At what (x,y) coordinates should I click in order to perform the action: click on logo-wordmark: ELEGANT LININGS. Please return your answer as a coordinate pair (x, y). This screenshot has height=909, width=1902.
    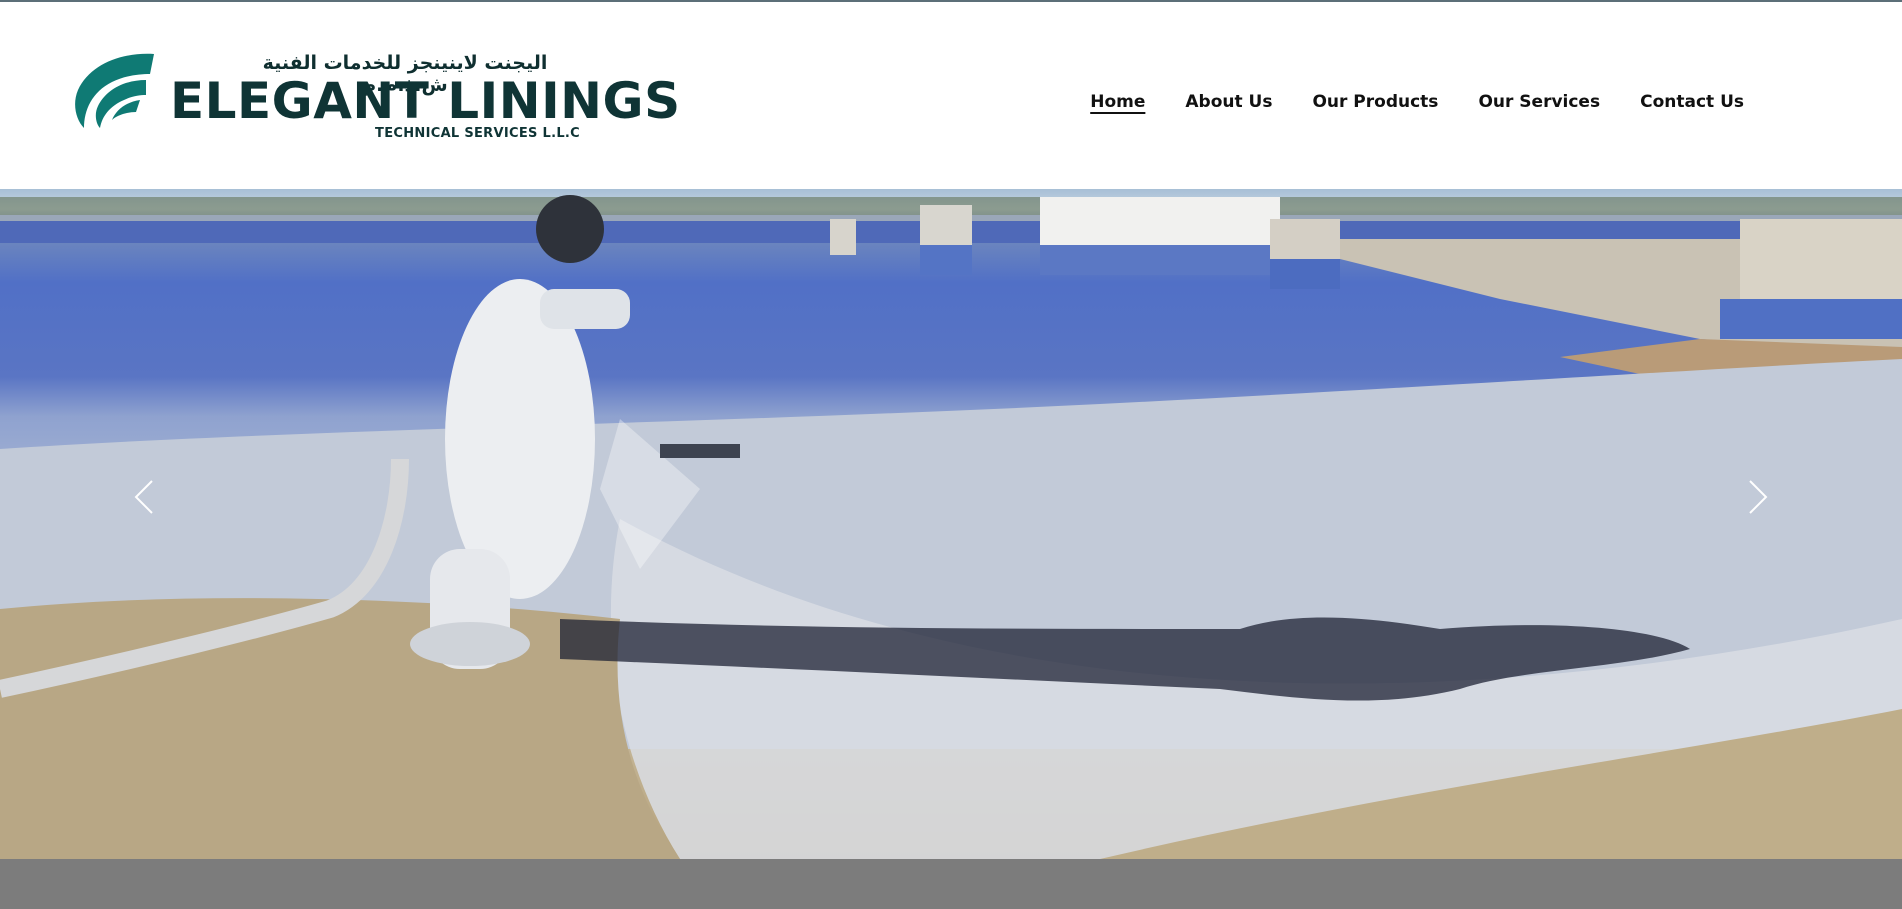
    Looking at the image, I should click on (425, 101).